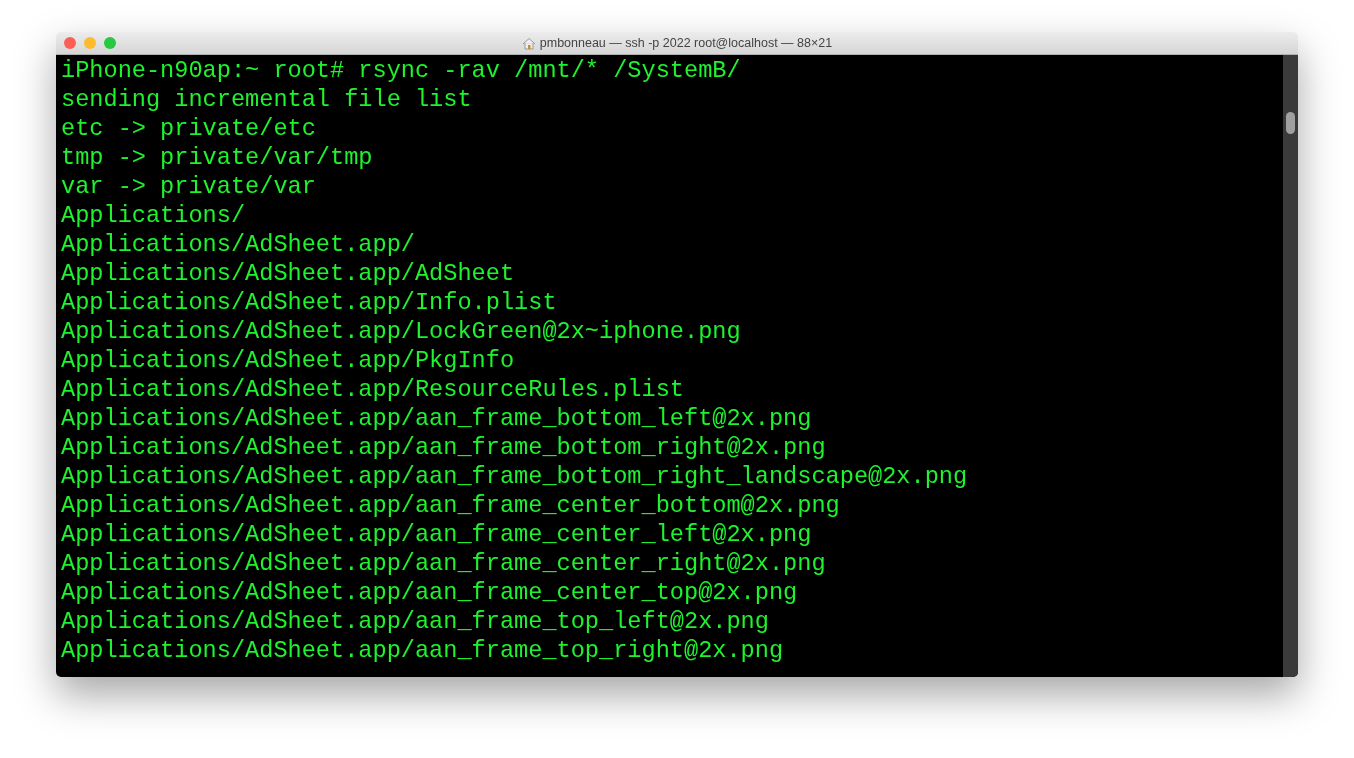 The width and height of the screenshot is (1354, 758). I want to click on terminal-line: Applications/AdSheet.app/aan_frame_top_left@2x.png, so click(415, 621).